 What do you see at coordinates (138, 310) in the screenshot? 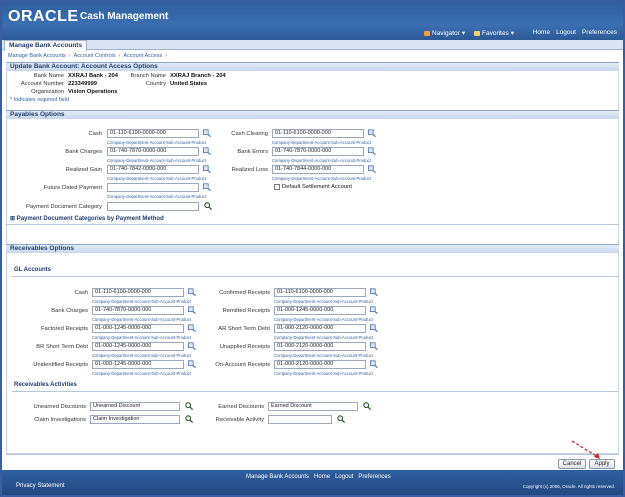
I see `receivables-bank-charges-input: 01-740-7870-0000-000` at bounding box center [138, 310].